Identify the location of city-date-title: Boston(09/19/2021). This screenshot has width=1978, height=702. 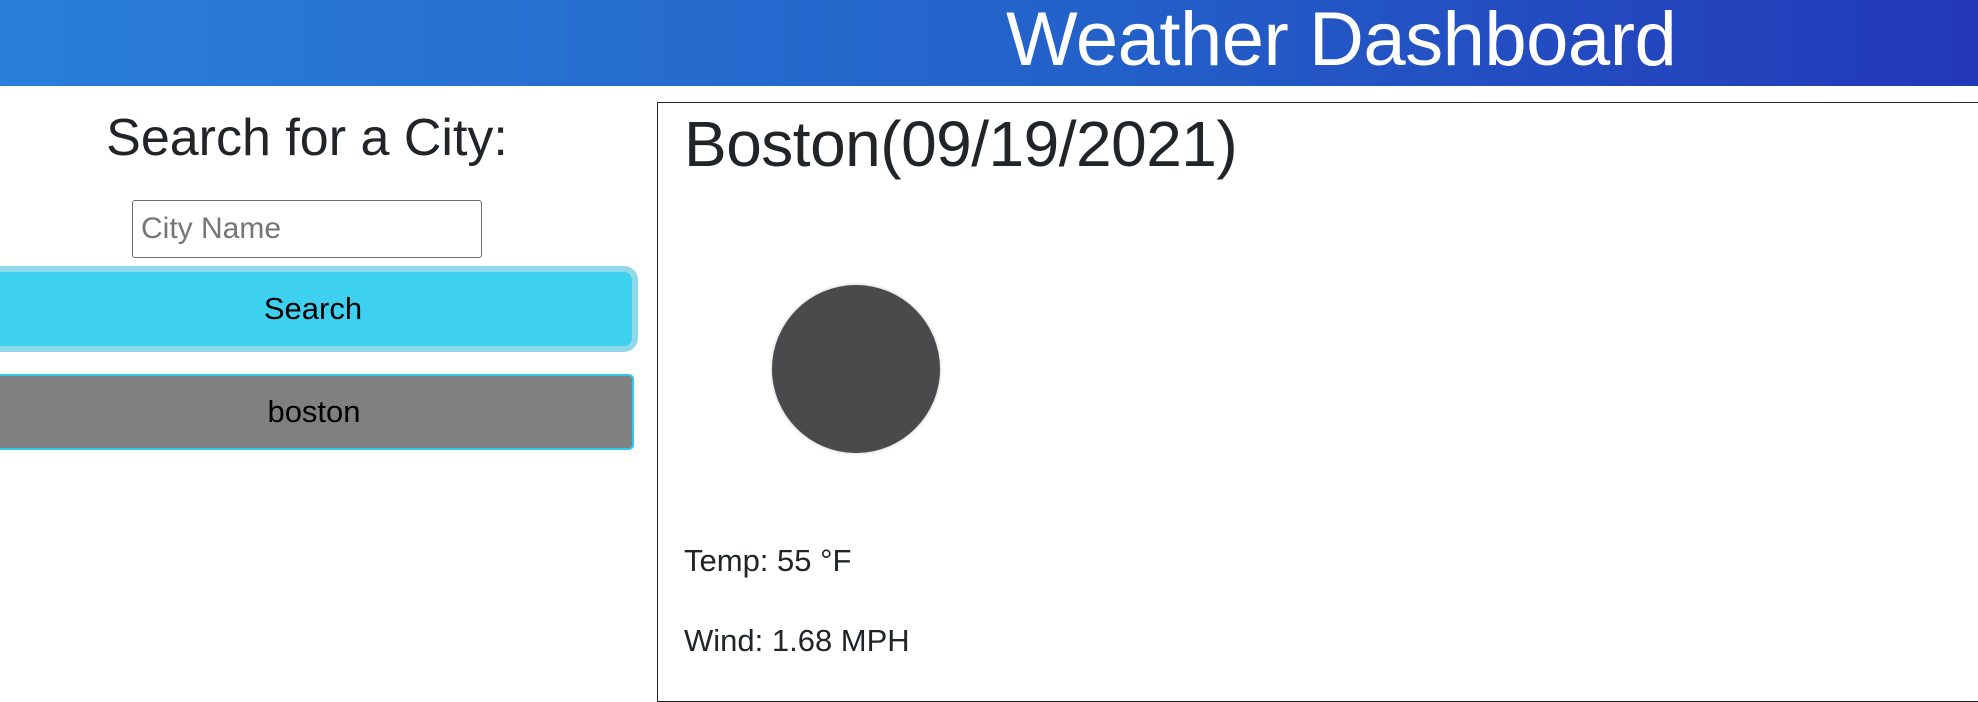
(961, 144).